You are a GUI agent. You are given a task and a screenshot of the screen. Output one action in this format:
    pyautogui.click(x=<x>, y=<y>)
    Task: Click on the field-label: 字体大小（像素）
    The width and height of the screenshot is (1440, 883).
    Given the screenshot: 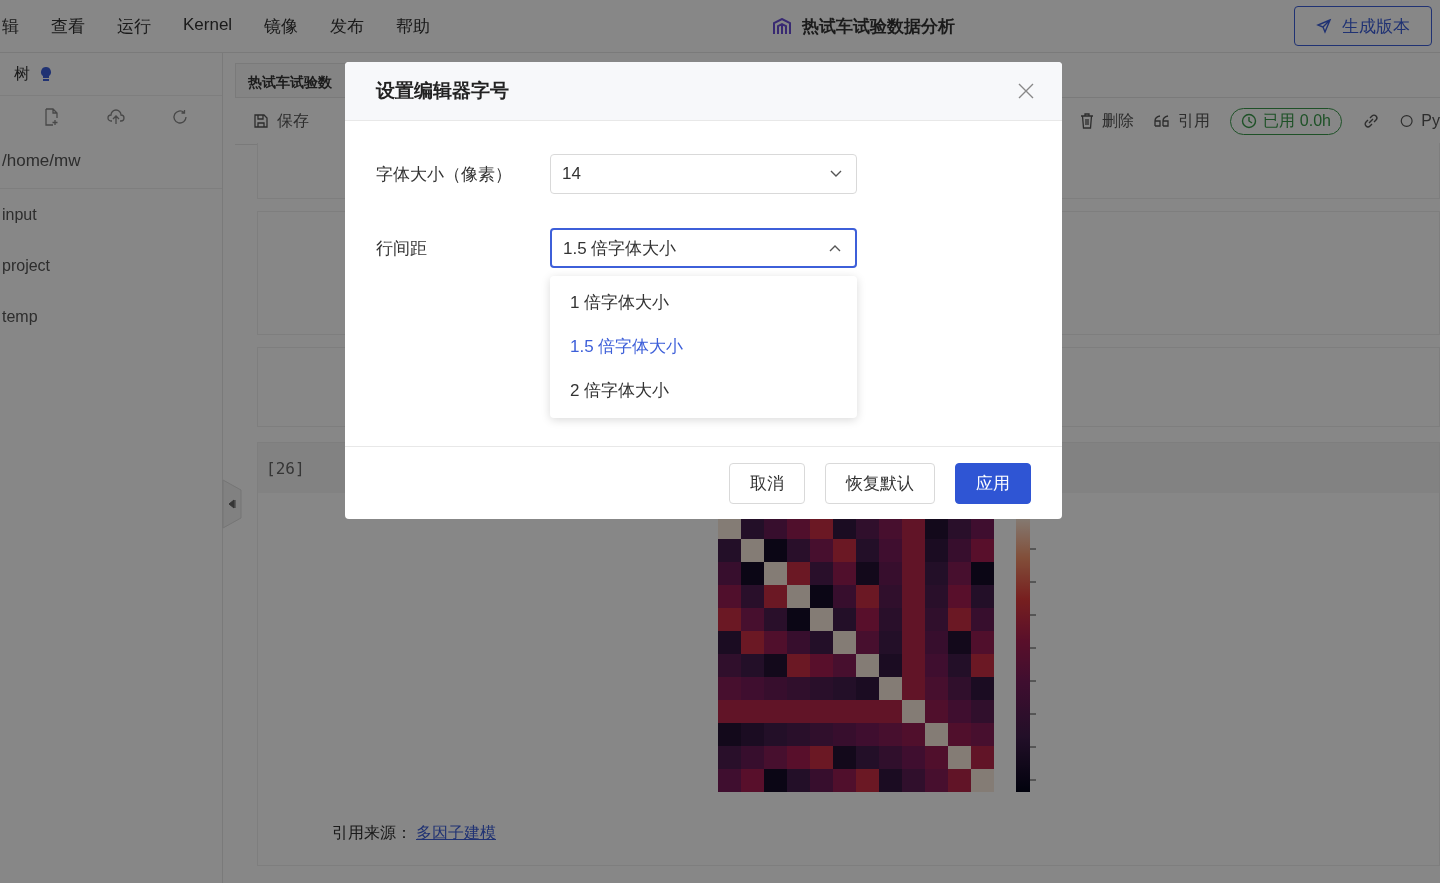 What is the action you would take?
    pyautogui.click(x=444, y=174)
    